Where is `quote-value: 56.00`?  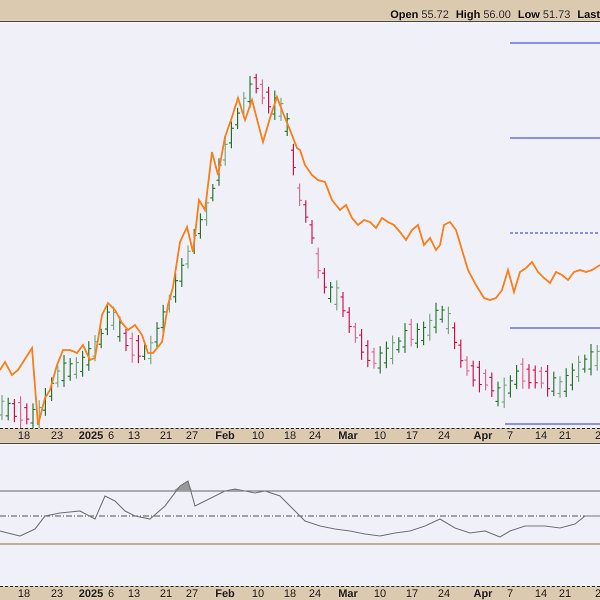
quote-value: 56.00 is located at coordinates (497, 15).